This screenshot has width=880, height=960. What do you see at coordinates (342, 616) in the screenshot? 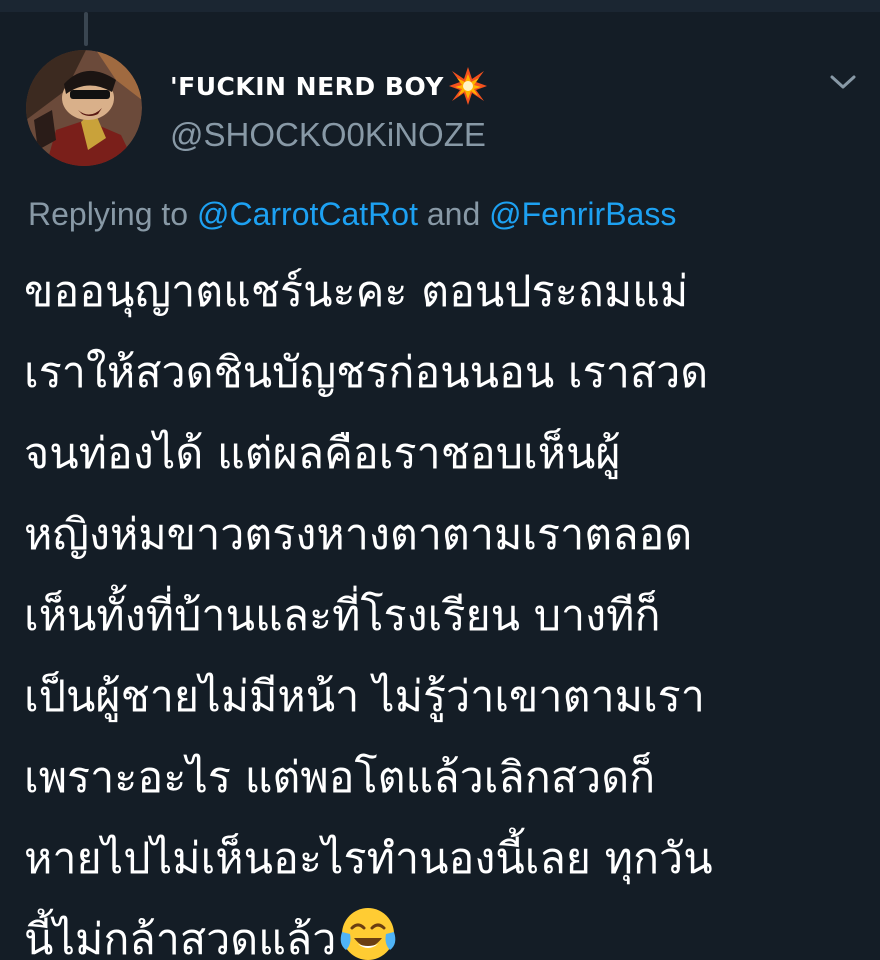
I see `tweet-text-line: เห็นทั้งที่บ้านและที่โรงเรียน บางทีก็` at bounding box center [342, 616].